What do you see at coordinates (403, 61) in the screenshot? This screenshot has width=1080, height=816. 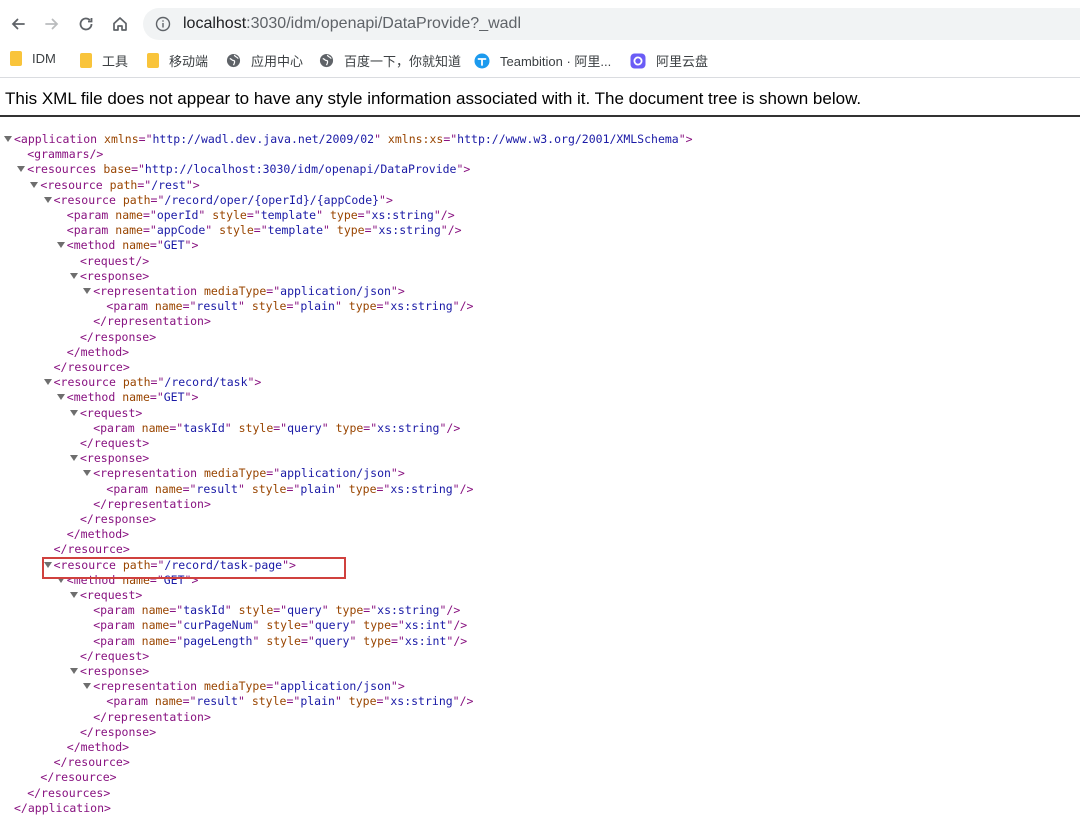 I see `bookmark-label: 百度一下，你就知道` at bounding box center [403, 61].